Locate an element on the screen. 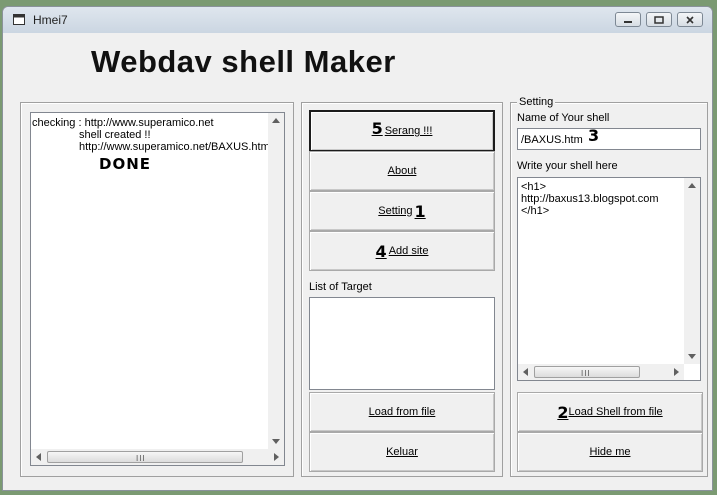  close-button is located at coordinates (690, 19).